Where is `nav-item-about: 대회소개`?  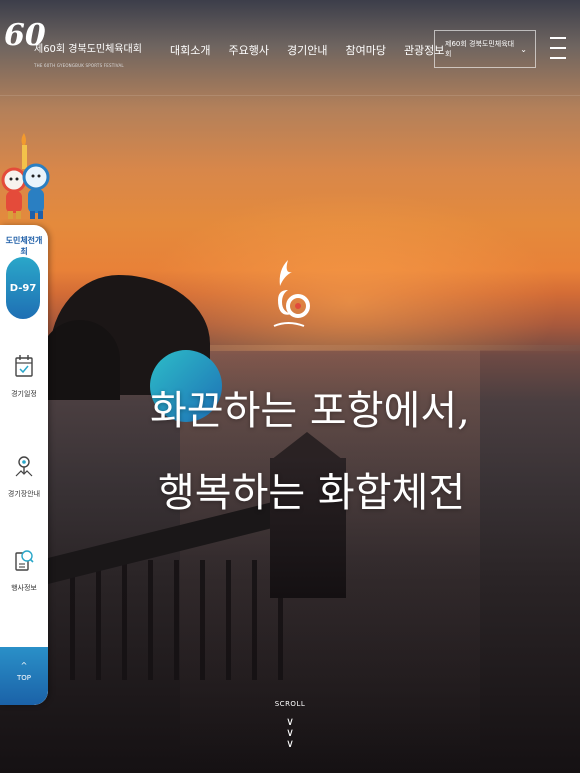 nav-item-about: 대회소개 is located at coordinates (190, 50).